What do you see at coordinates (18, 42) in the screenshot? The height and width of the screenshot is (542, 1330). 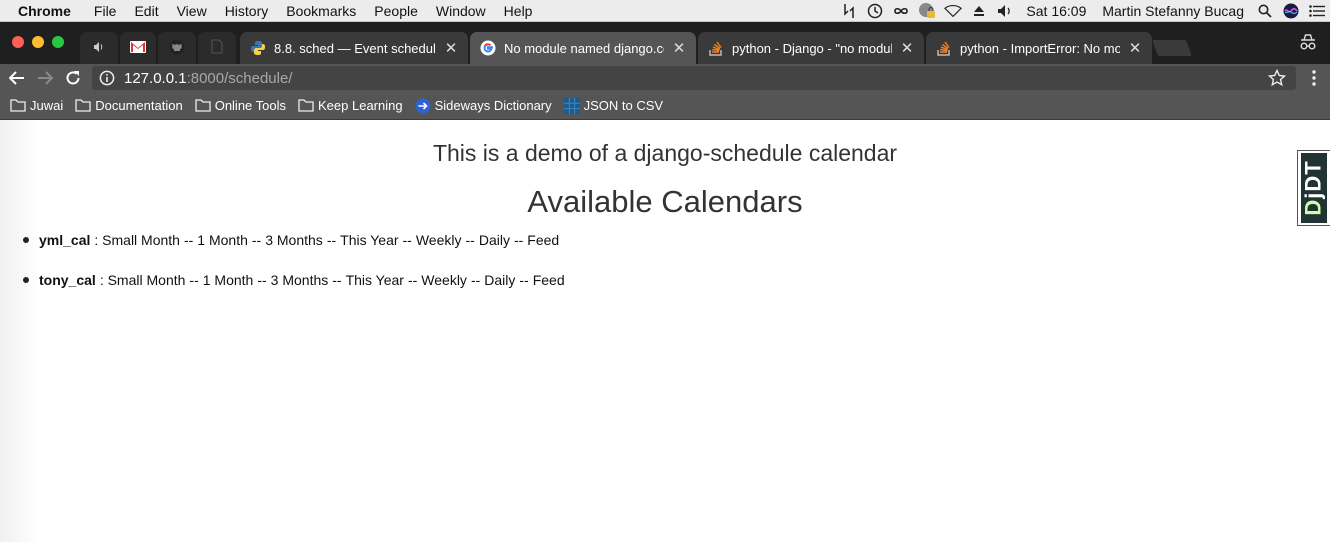 I see `window-close-button` at bounding box center [18, 42].